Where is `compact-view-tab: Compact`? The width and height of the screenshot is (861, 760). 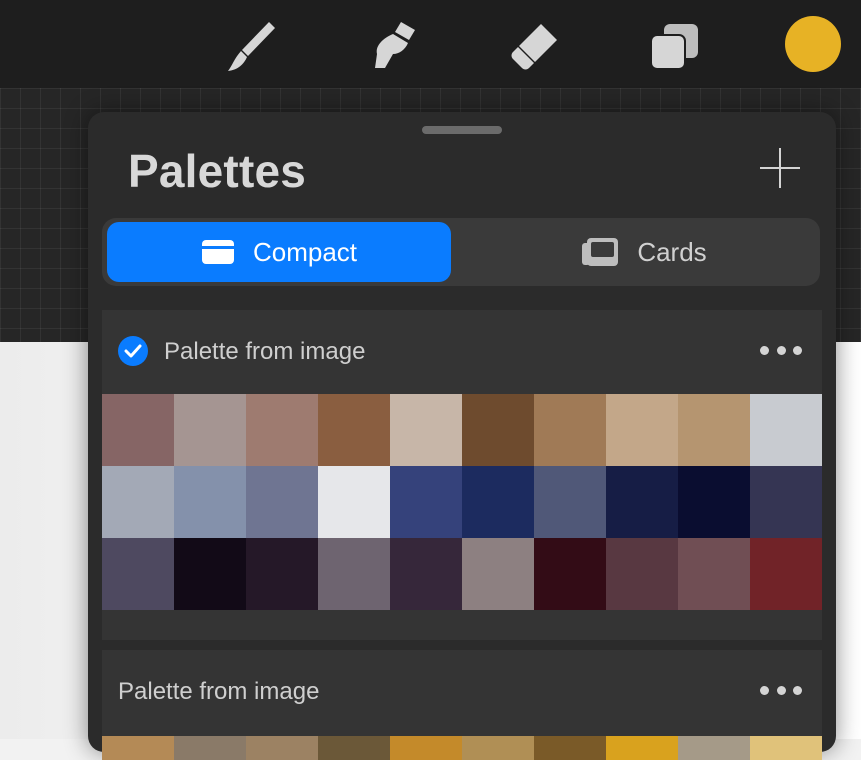 compact-view-tab: Compact is located at coordinates (279, 252).